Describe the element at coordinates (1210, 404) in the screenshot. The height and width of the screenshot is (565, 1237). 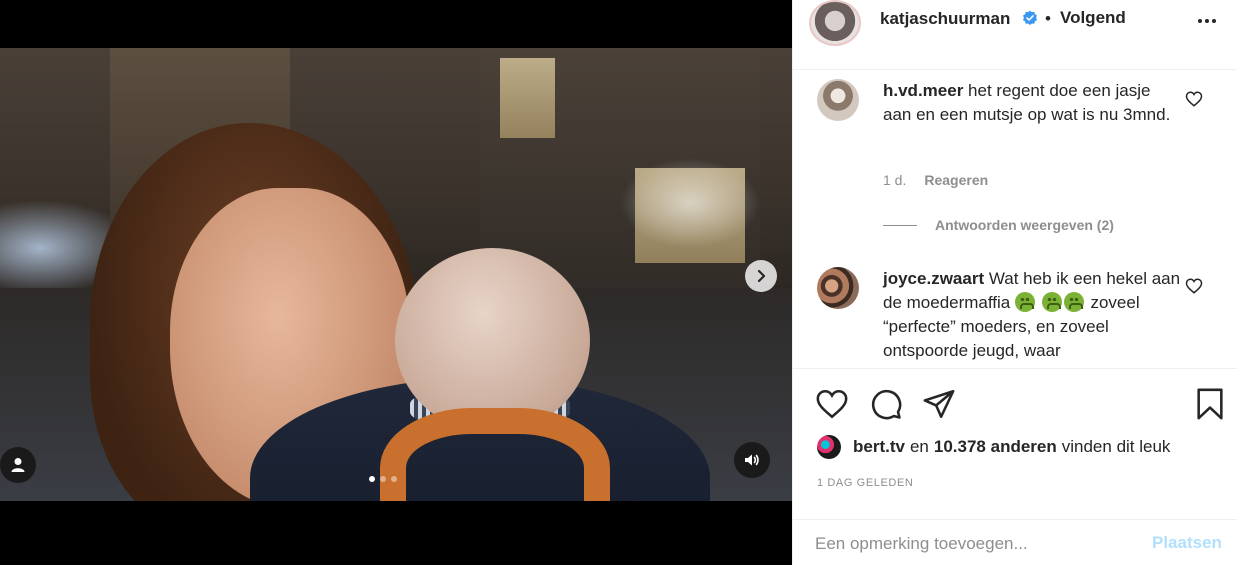
I see `bookmark-icon` at that location.